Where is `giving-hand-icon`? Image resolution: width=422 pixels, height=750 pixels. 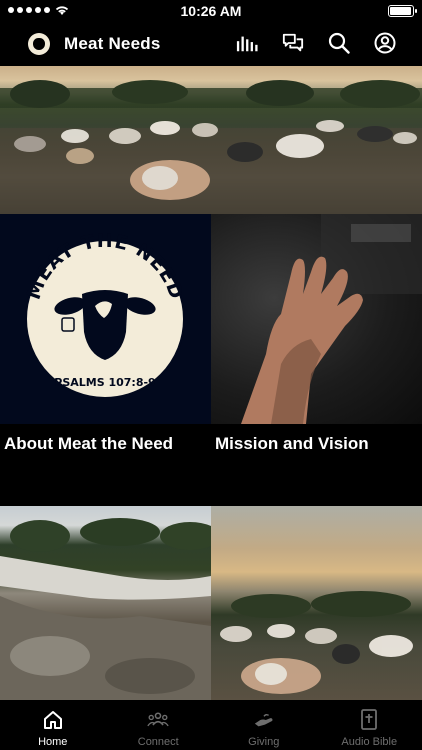
giving-hand-icon is located at coordinates (264, 720).